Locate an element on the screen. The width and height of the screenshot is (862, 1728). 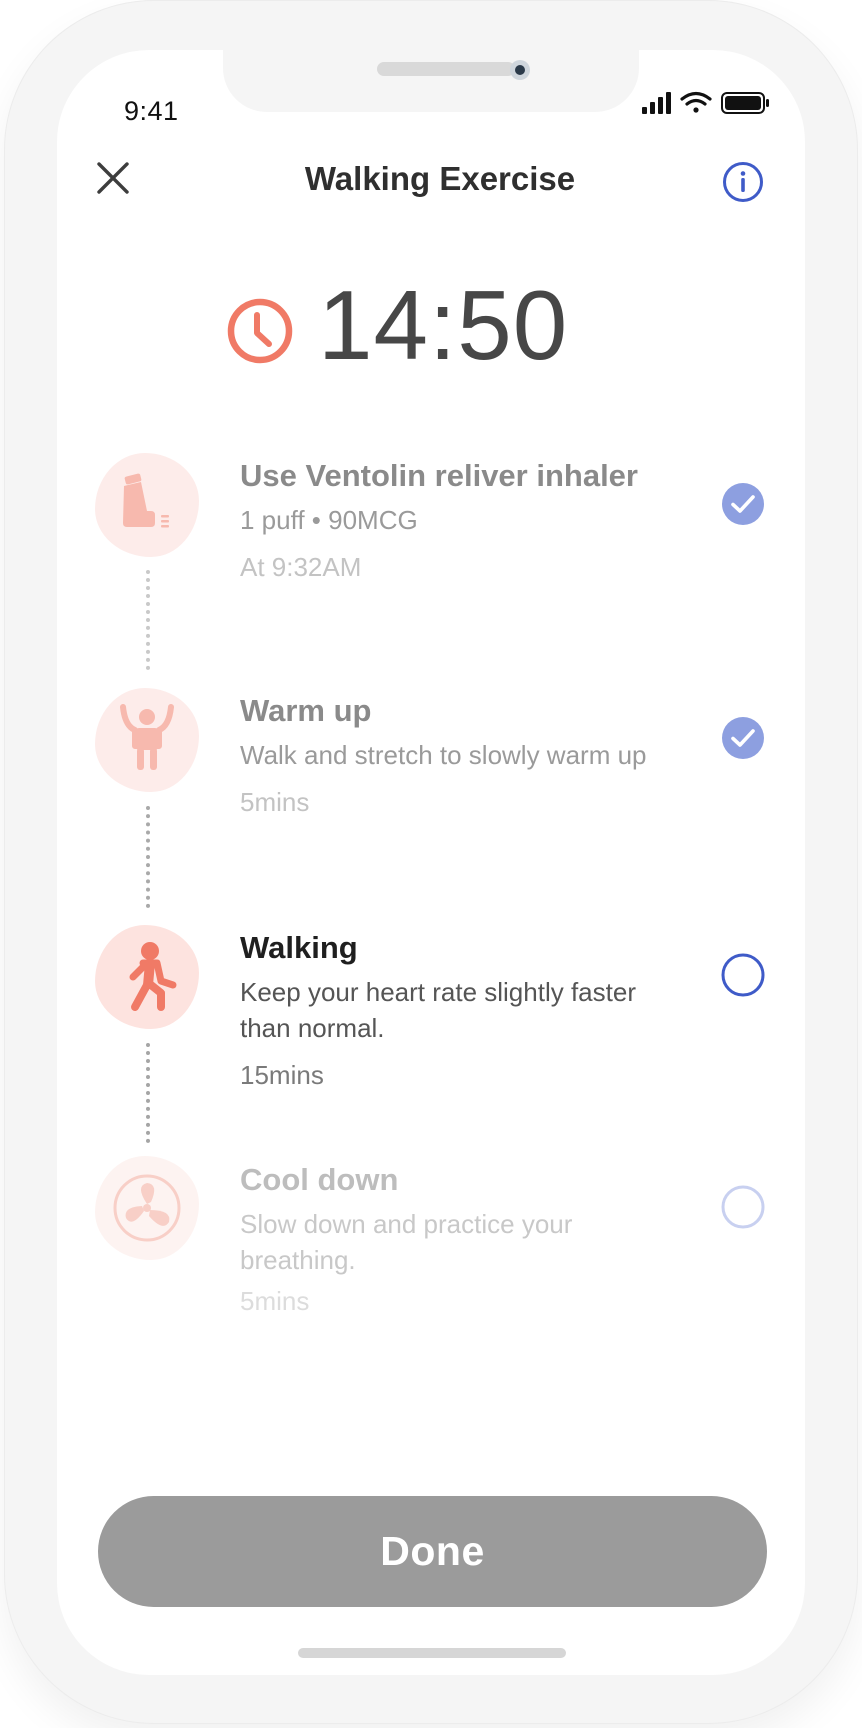
step-icon-cool-down is located at coordinates (147, 1208).